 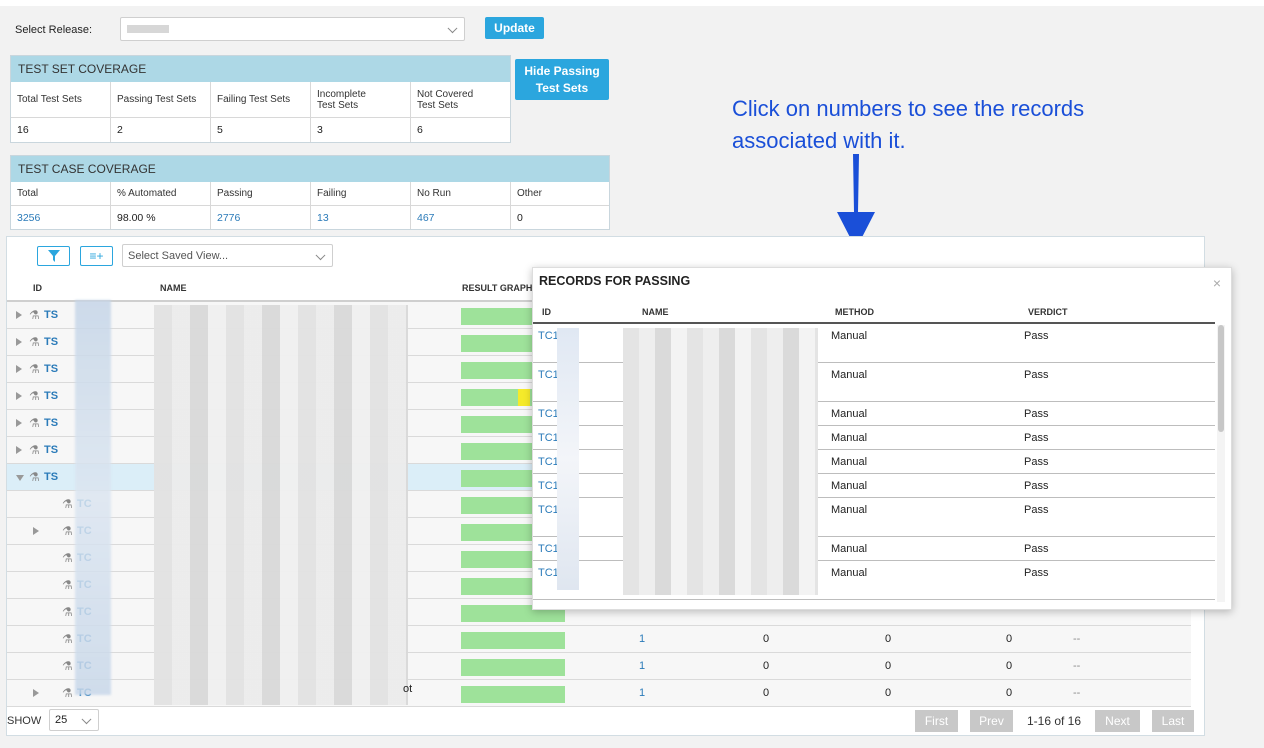 What do you see at coordinates (562, 79) in the screenshot?
I see `hide-passing-test-sets-button: Hide Passing Test Sets` at bounding box center [562, 79].